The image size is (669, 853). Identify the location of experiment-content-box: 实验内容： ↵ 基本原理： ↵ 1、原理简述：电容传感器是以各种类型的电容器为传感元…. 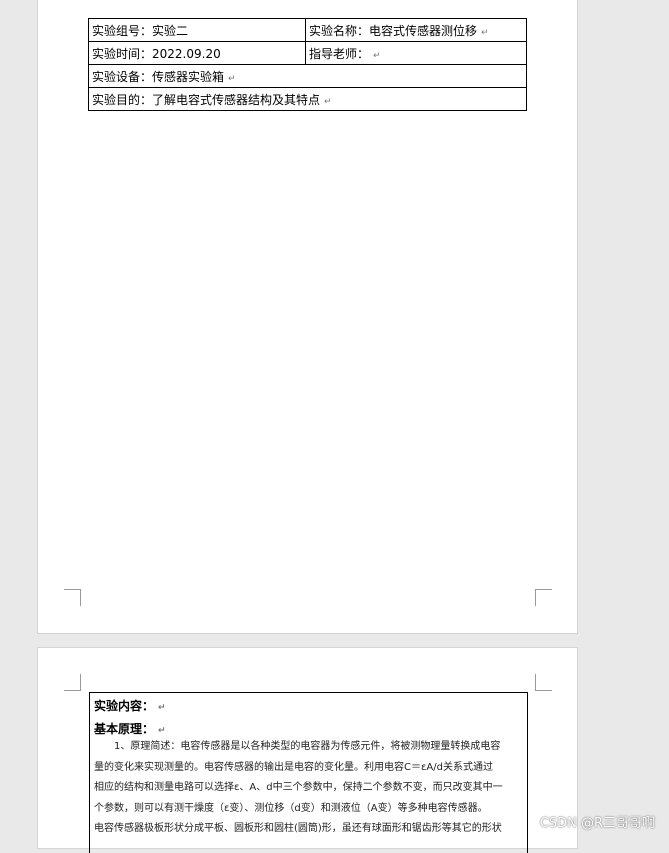
(308, 772).